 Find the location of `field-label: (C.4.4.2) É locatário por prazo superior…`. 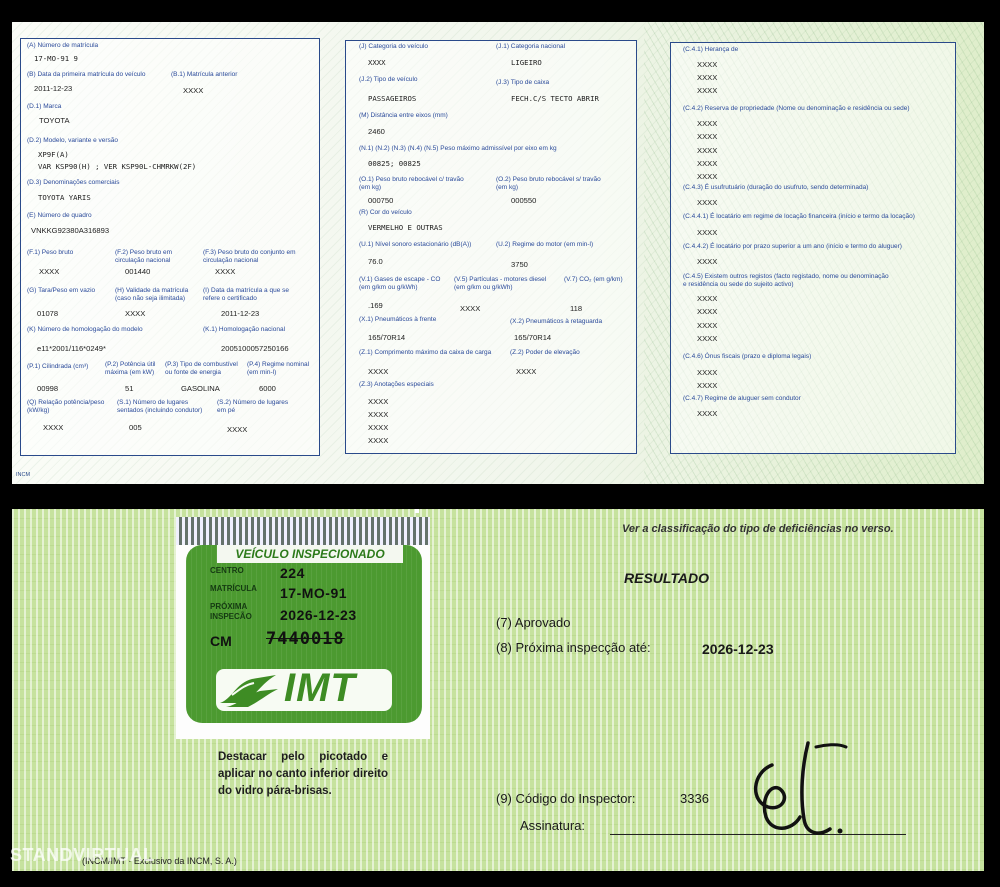

field-label: (C.4.4.2) É locatário por prazo superior… is located at coordinates (792, 246).